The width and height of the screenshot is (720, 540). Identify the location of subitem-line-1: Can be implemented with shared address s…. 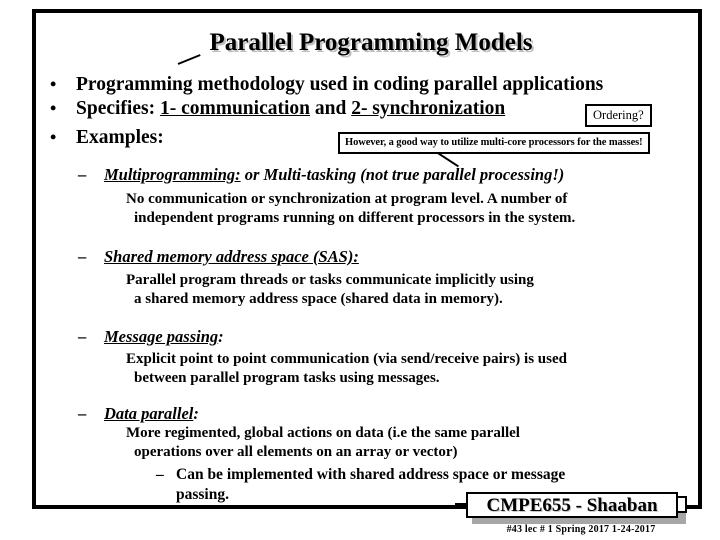
(371, 474).